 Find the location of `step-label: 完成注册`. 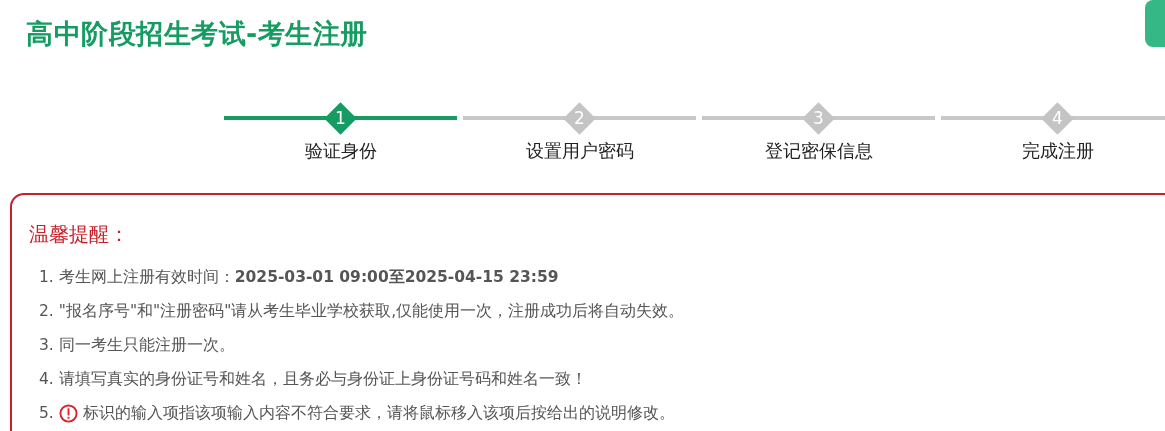

step-label: 完成注册 is located at coordinates (1057, 151).